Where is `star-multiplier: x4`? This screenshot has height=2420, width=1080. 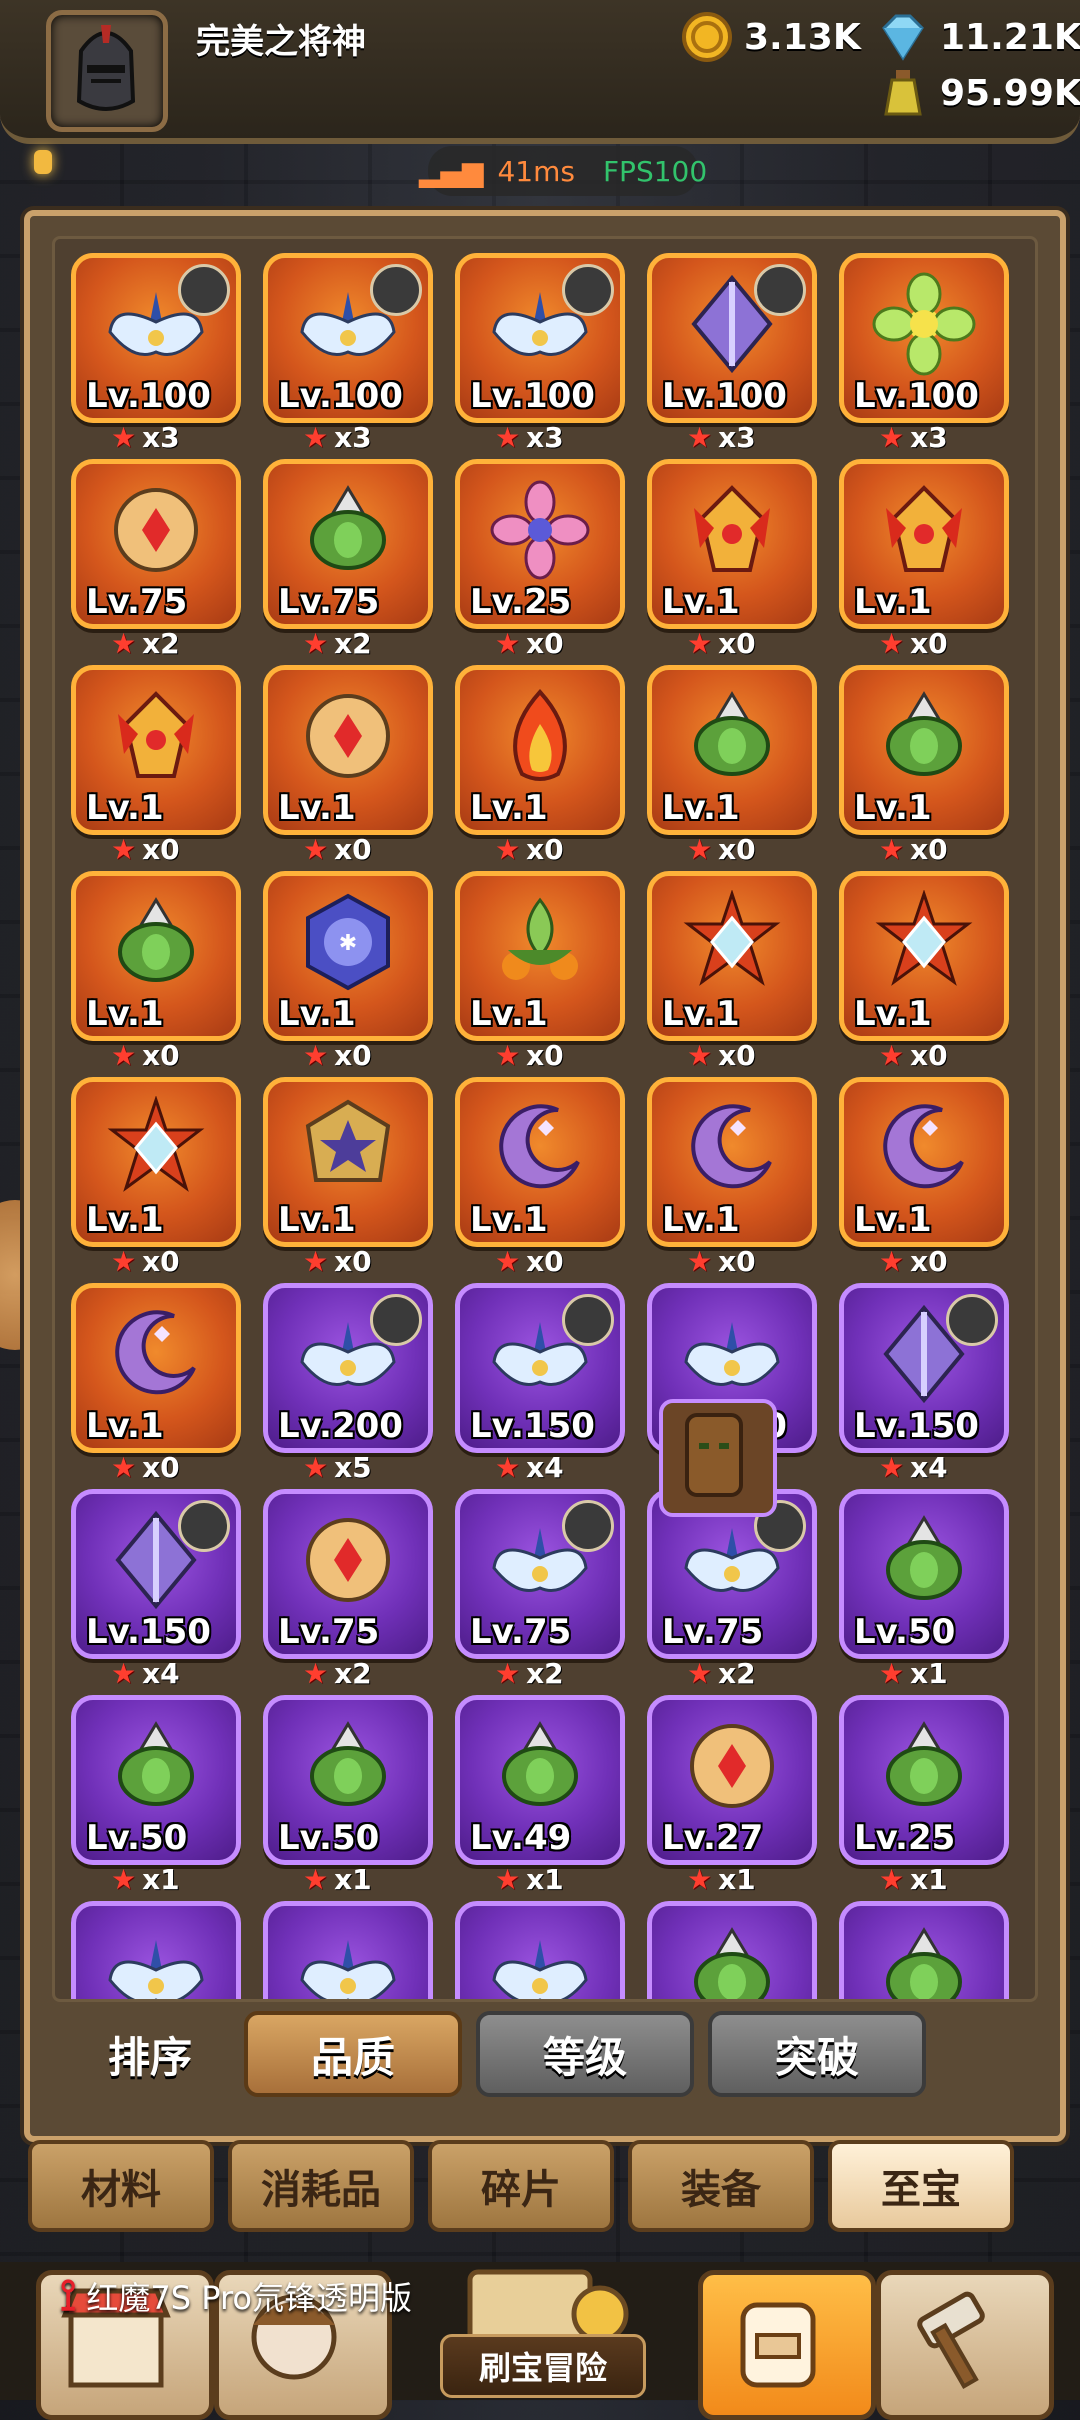 star-multiplier: x4 is located at coordinates (161, 1673).